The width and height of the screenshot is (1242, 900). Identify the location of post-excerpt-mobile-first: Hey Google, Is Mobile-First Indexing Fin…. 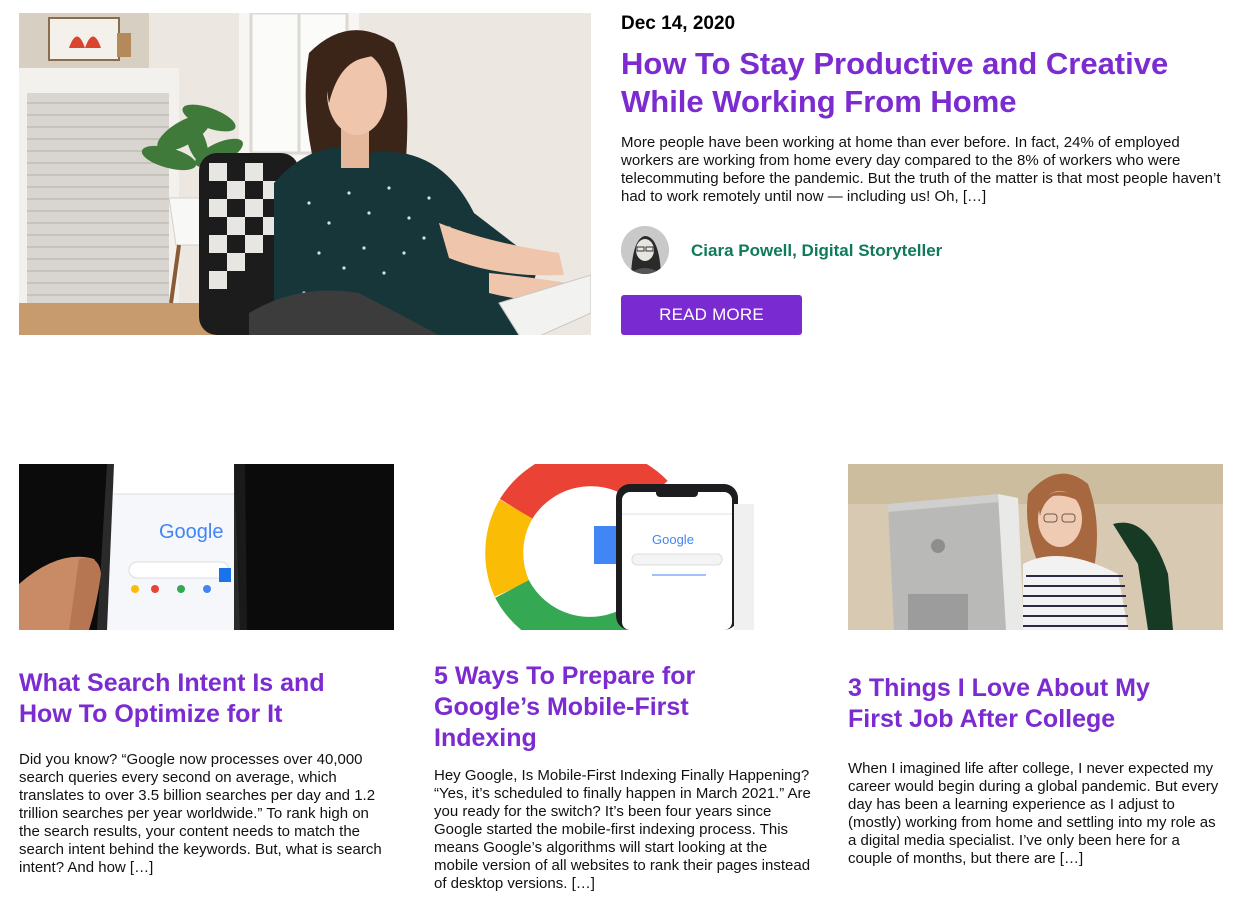
(622, 829).